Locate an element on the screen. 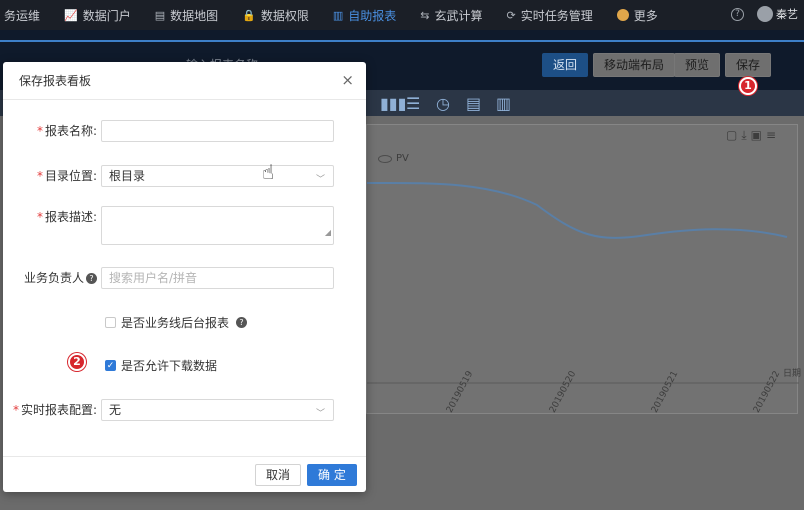  nav-item-label: 自助报表 is located at coordinates (372, 15).